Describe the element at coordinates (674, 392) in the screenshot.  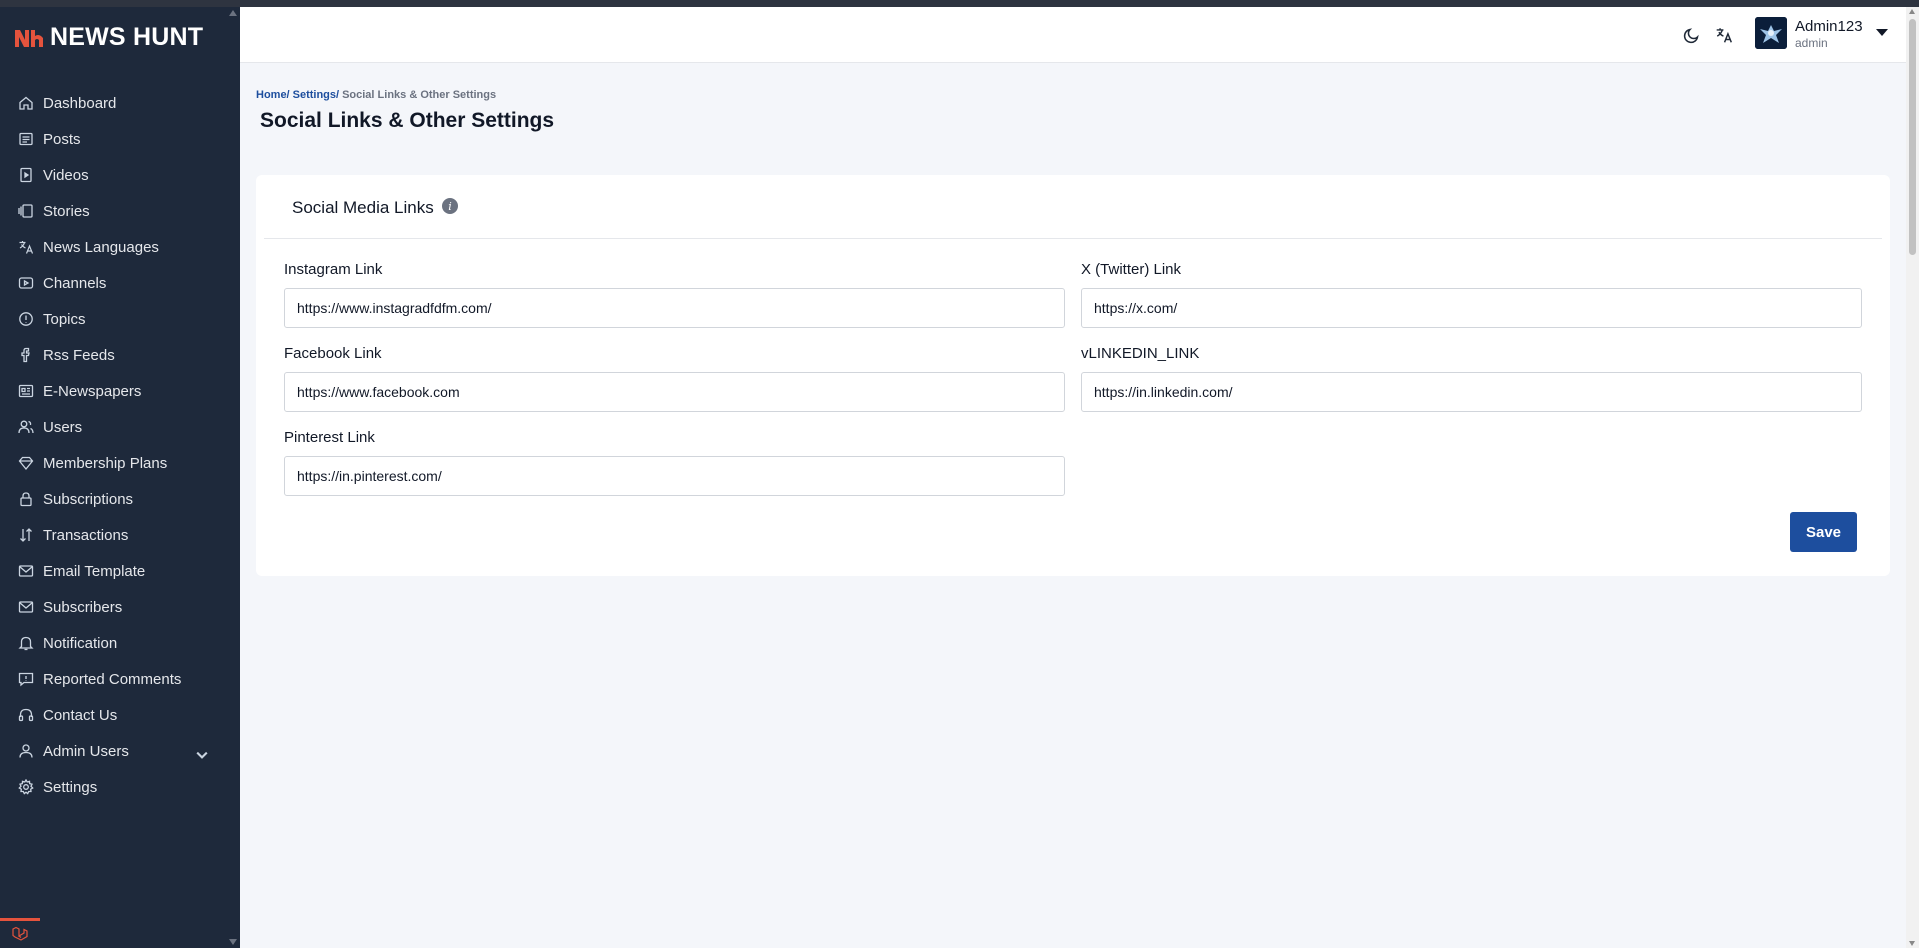
I see `facebook-link-input` at that location.